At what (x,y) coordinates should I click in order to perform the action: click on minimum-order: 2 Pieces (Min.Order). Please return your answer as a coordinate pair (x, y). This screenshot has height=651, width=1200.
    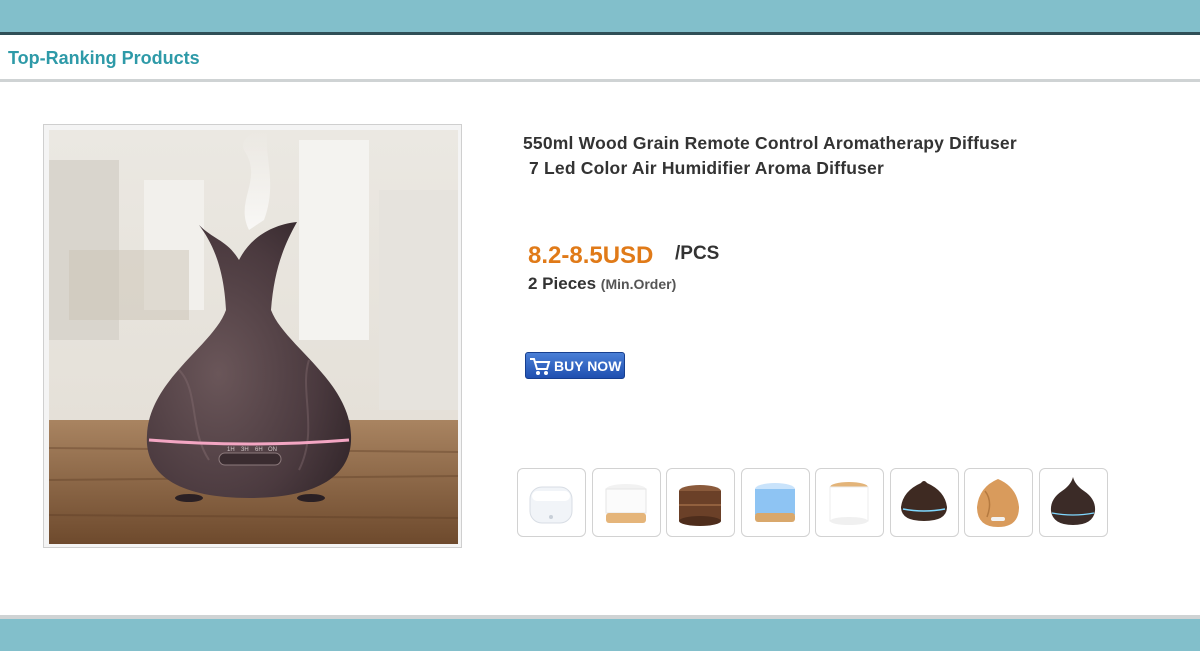
    Looking at the image, I should click on (602, 284).